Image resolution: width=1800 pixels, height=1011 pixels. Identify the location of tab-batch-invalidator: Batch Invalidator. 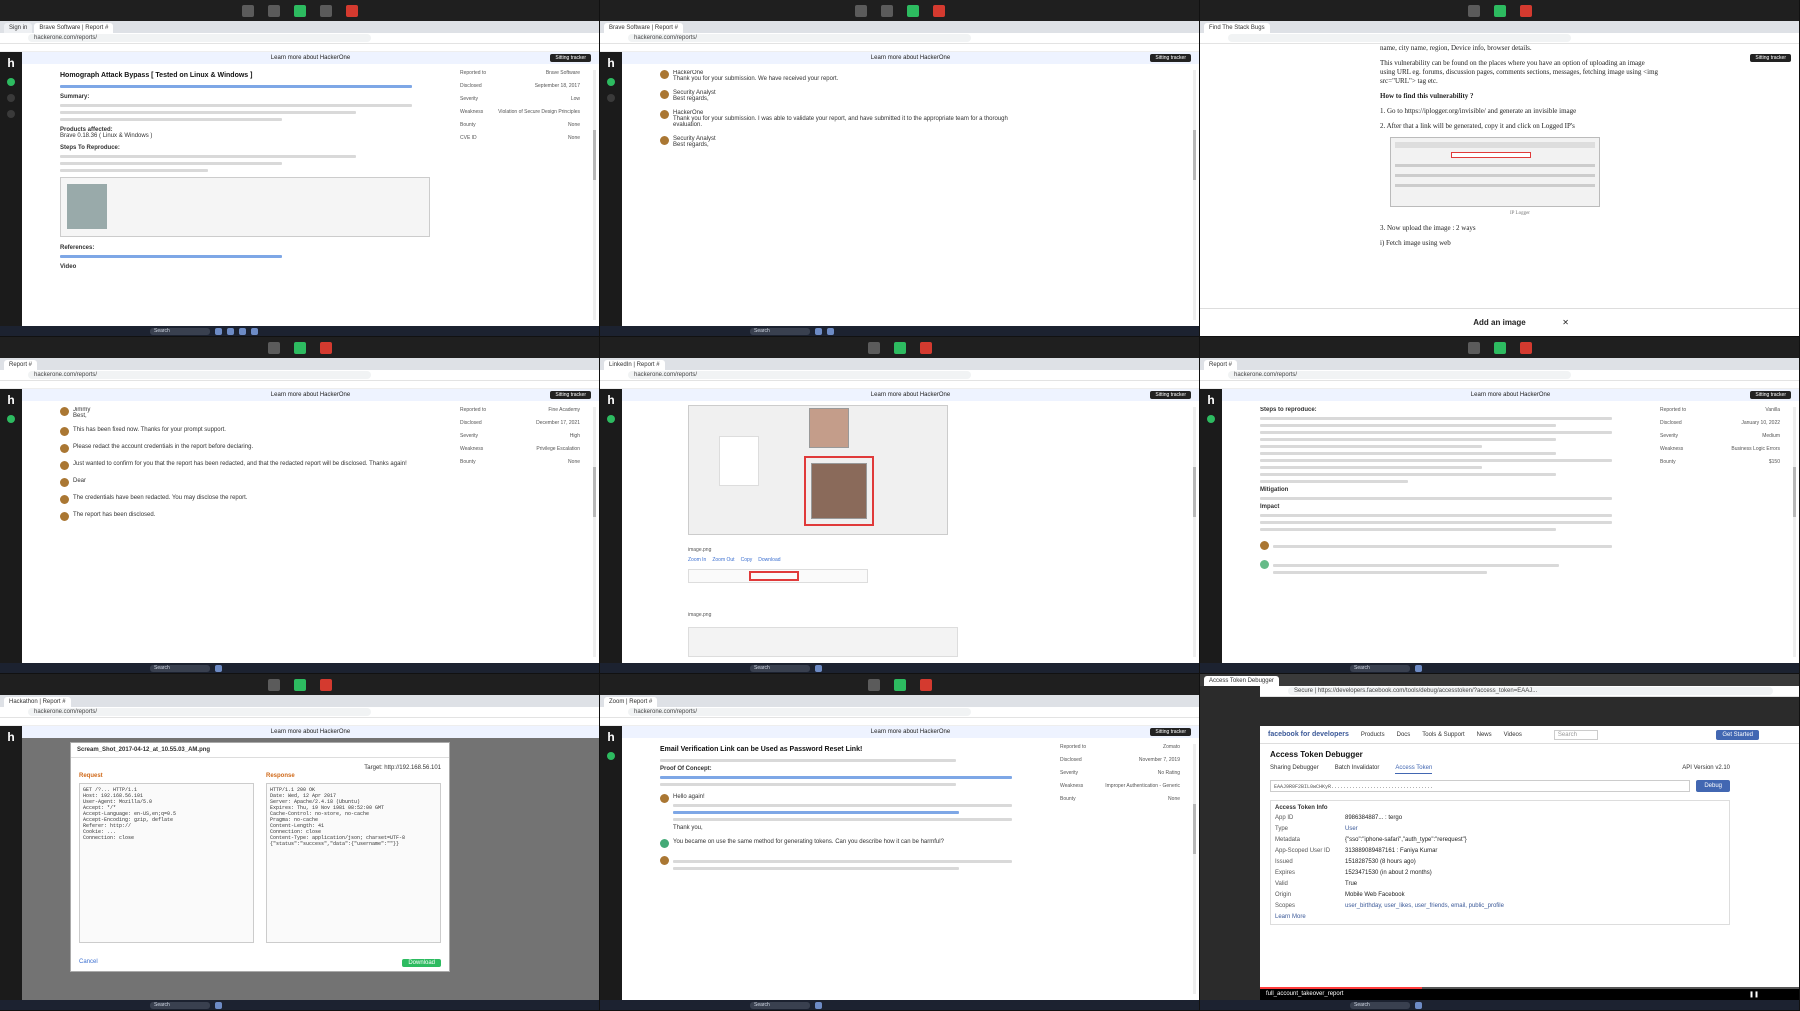
(1357, 769).